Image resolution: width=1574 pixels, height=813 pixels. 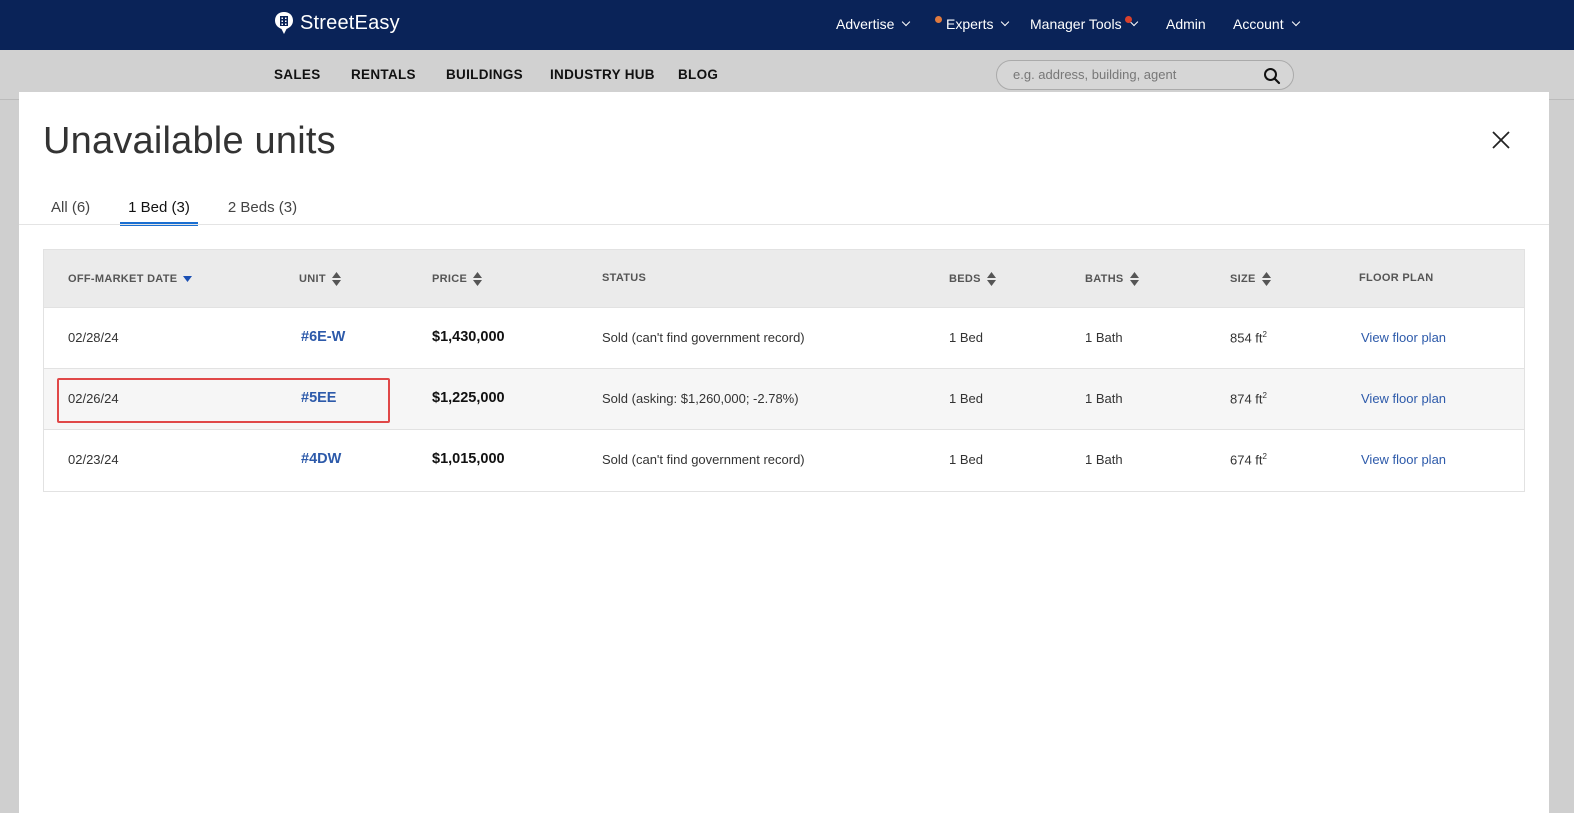 I want to click on tab-2-beds: 2 Beds (3), so click(x=262, y=212).